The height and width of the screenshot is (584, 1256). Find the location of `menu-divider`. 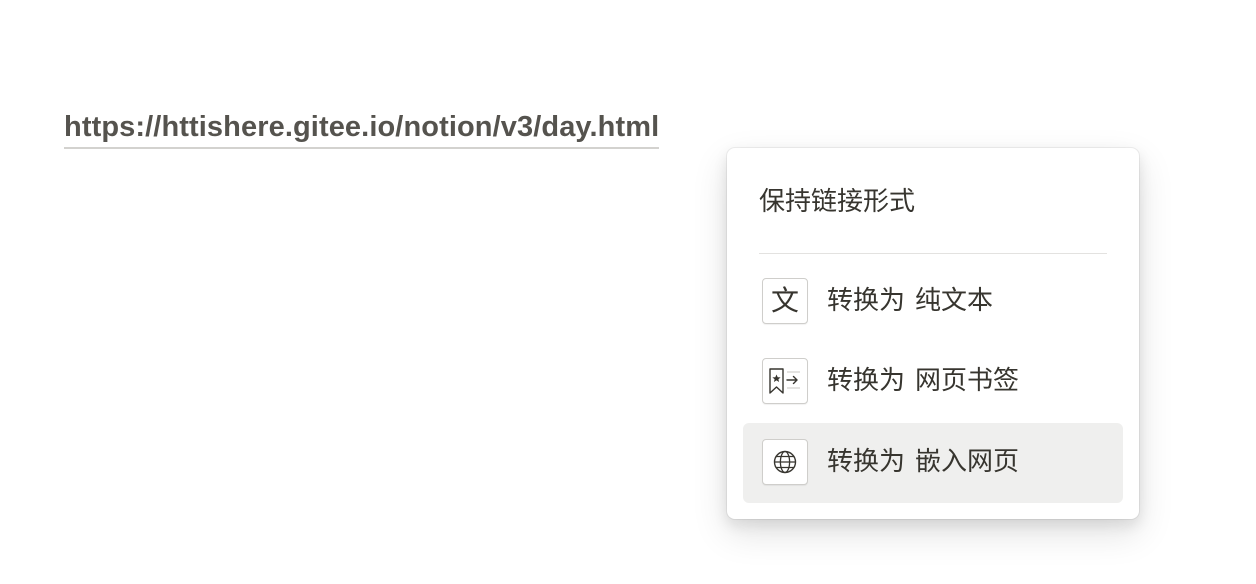

menu-divider is located at coordinates (933, 253).